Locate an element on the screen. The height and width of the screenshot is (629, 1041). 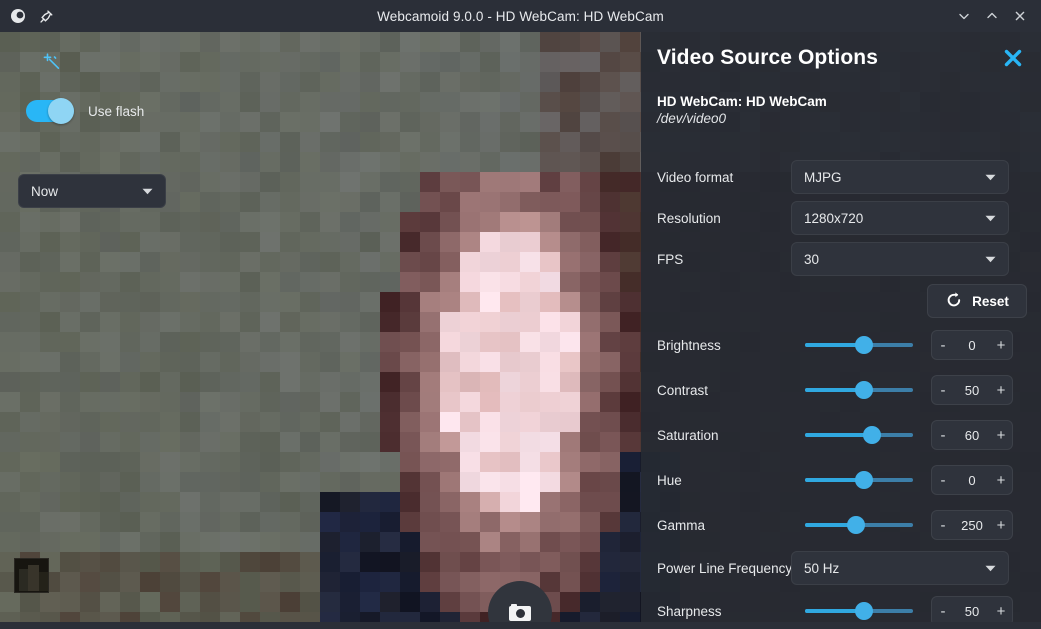
timer-dropdown: Now is located at coordinates (92, 191).